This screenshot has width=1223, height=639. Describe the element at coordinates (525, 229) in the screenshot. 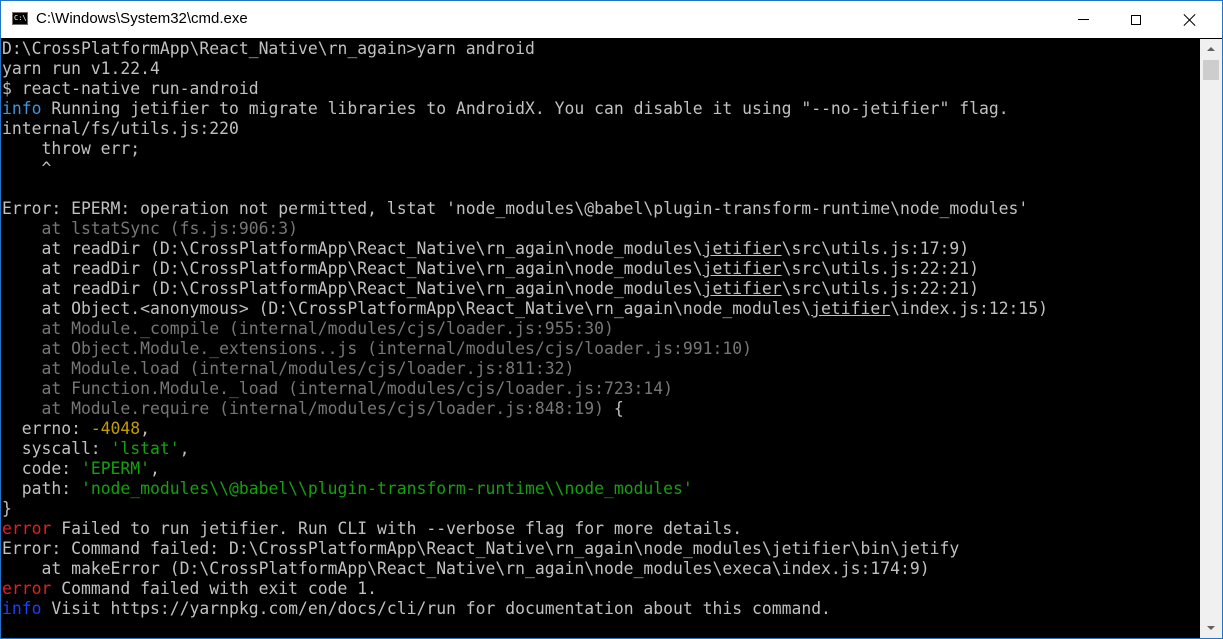

I see `console-line: at lstatSync (fs.js:906:3)` at that location.